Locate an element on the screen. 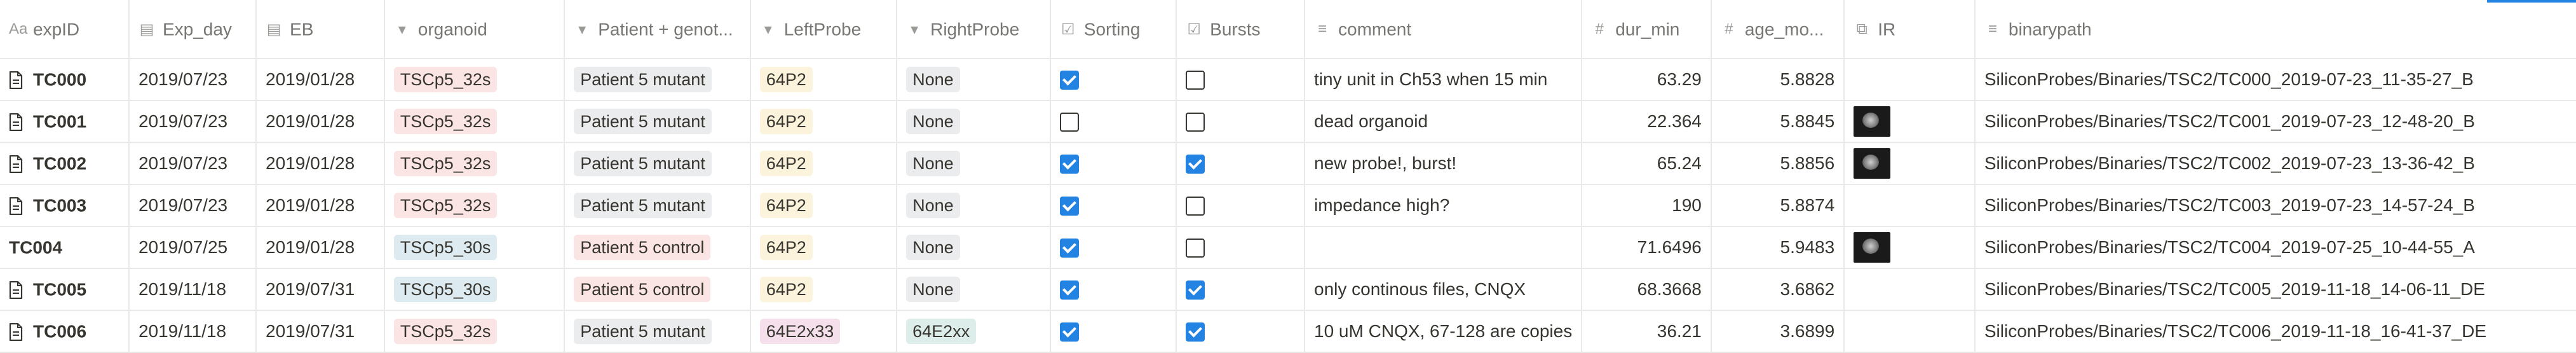  cell-dur-min: 22.364 is located at coordinates (1647, 122).